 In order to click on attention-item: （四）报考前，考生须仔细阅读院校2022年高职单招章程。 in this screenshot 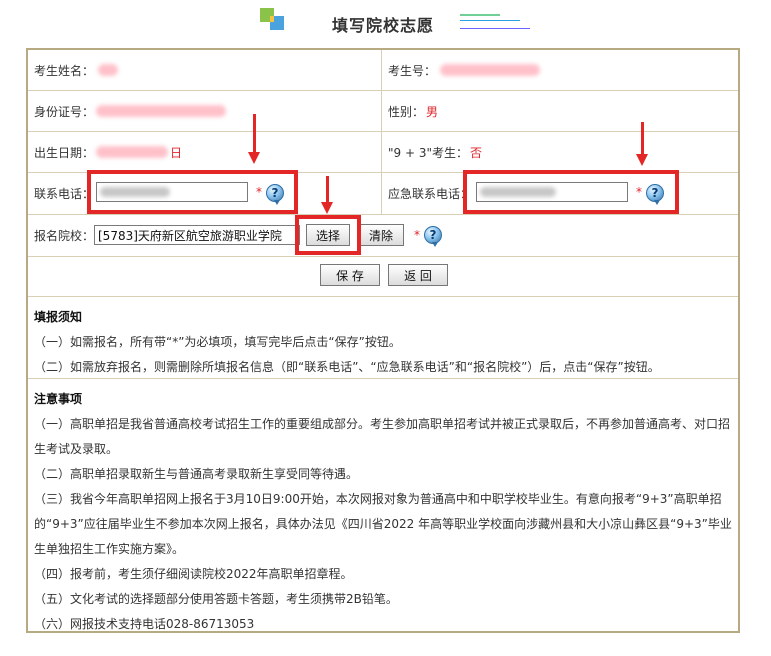, I will do `click(193, 574)`.